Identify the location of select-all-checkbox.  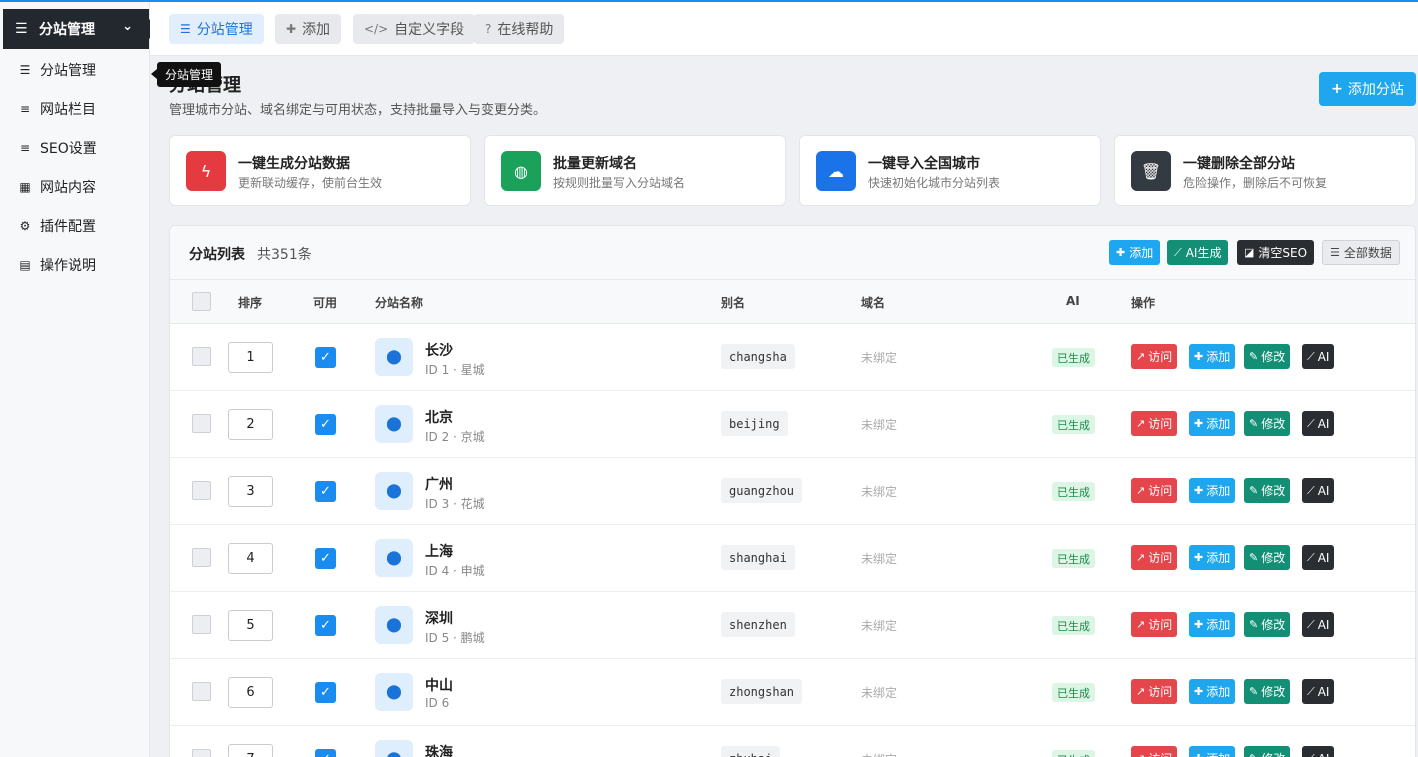
(201, 301).